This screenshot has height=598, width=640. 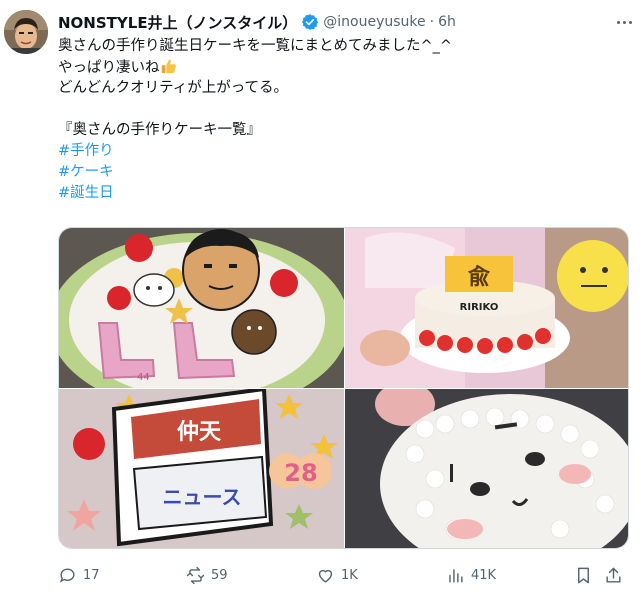 I want to click on repost-count: 59, so click(x=219, y=575).